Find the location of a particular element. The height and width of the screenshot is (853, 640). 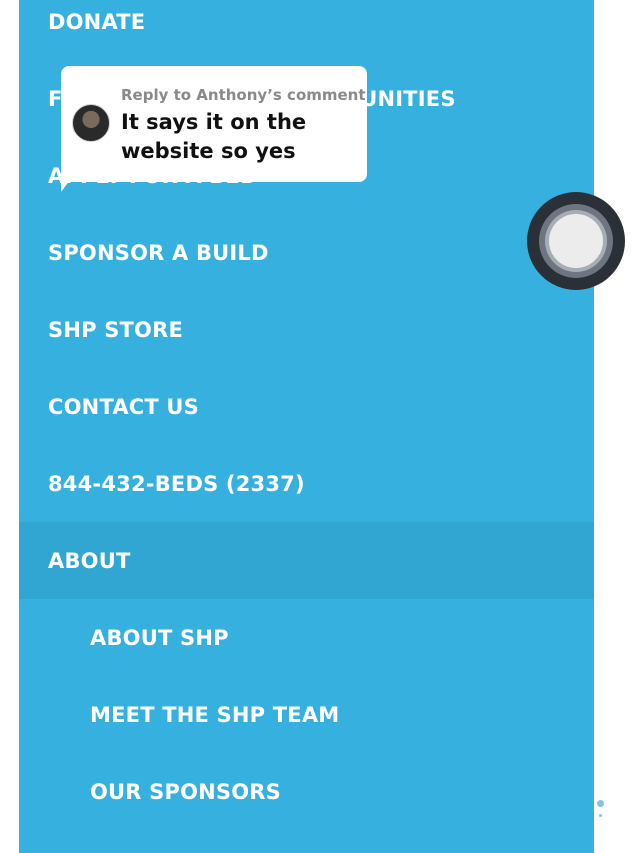

menu-item-store: SHP STORE is located at coordinates (306, 329).